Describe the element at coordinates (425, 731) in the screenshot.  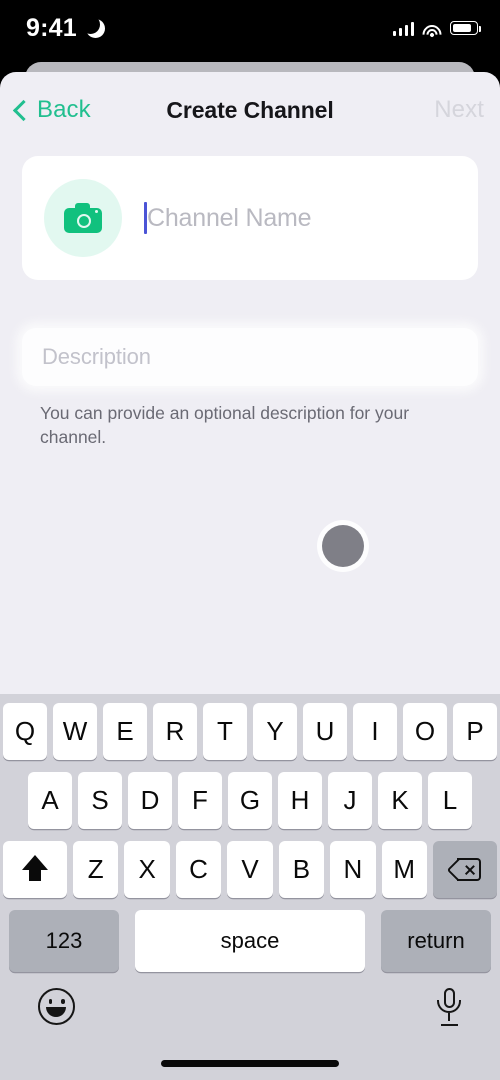
I see `key-o: O` at that location.